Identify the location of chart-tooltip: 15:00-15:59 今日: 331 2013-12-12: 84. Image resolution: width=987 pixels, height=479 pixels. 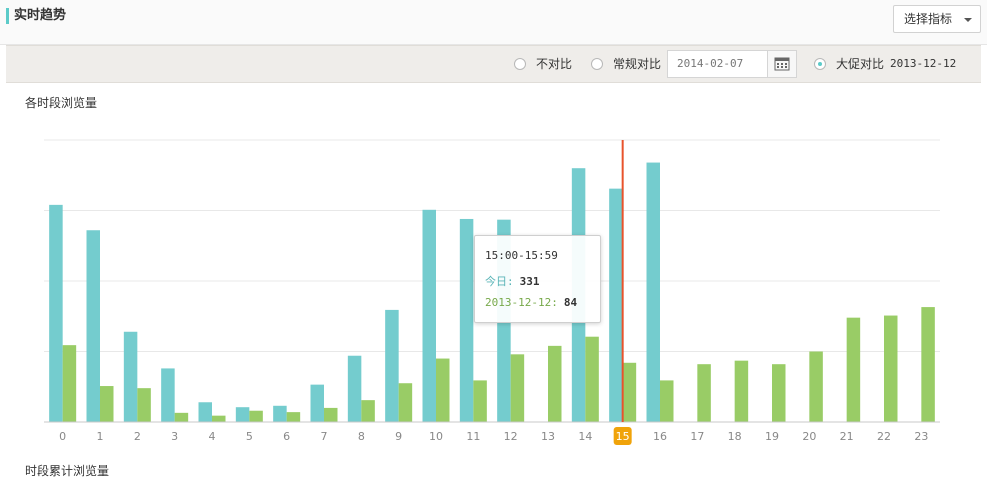
(537, 279).